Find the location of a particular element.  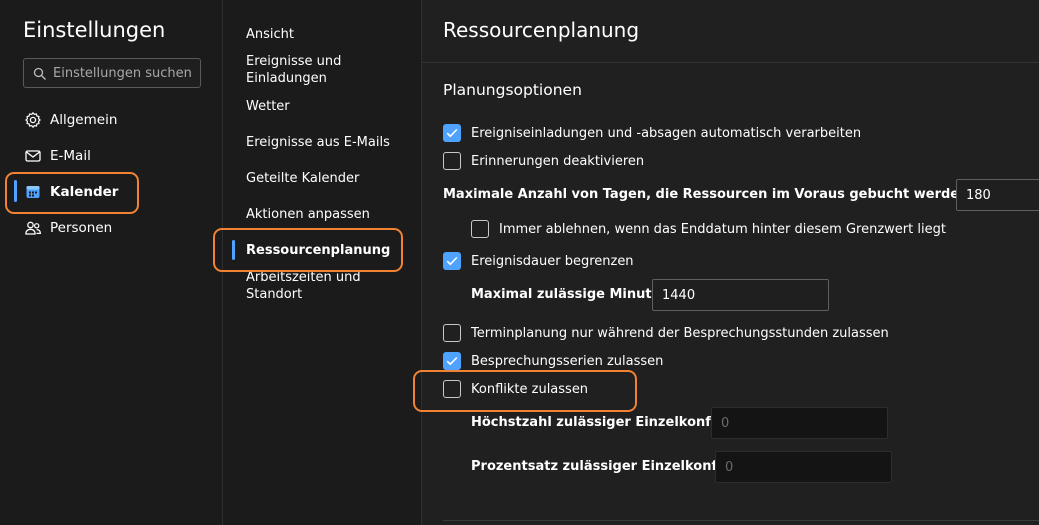

nav-item-allgemein: Allgemein is located at coordinates (70, 120).